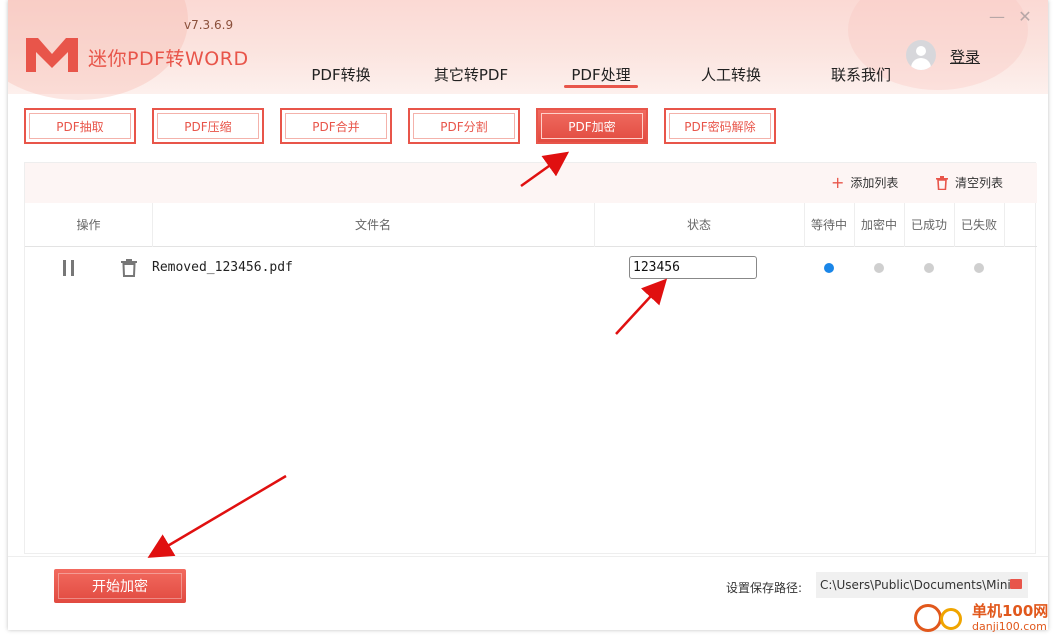 The height and width of the screenshot is (640, 1060). I want to click on nav-pdf-convert: PDF转换, so click(341, 75).